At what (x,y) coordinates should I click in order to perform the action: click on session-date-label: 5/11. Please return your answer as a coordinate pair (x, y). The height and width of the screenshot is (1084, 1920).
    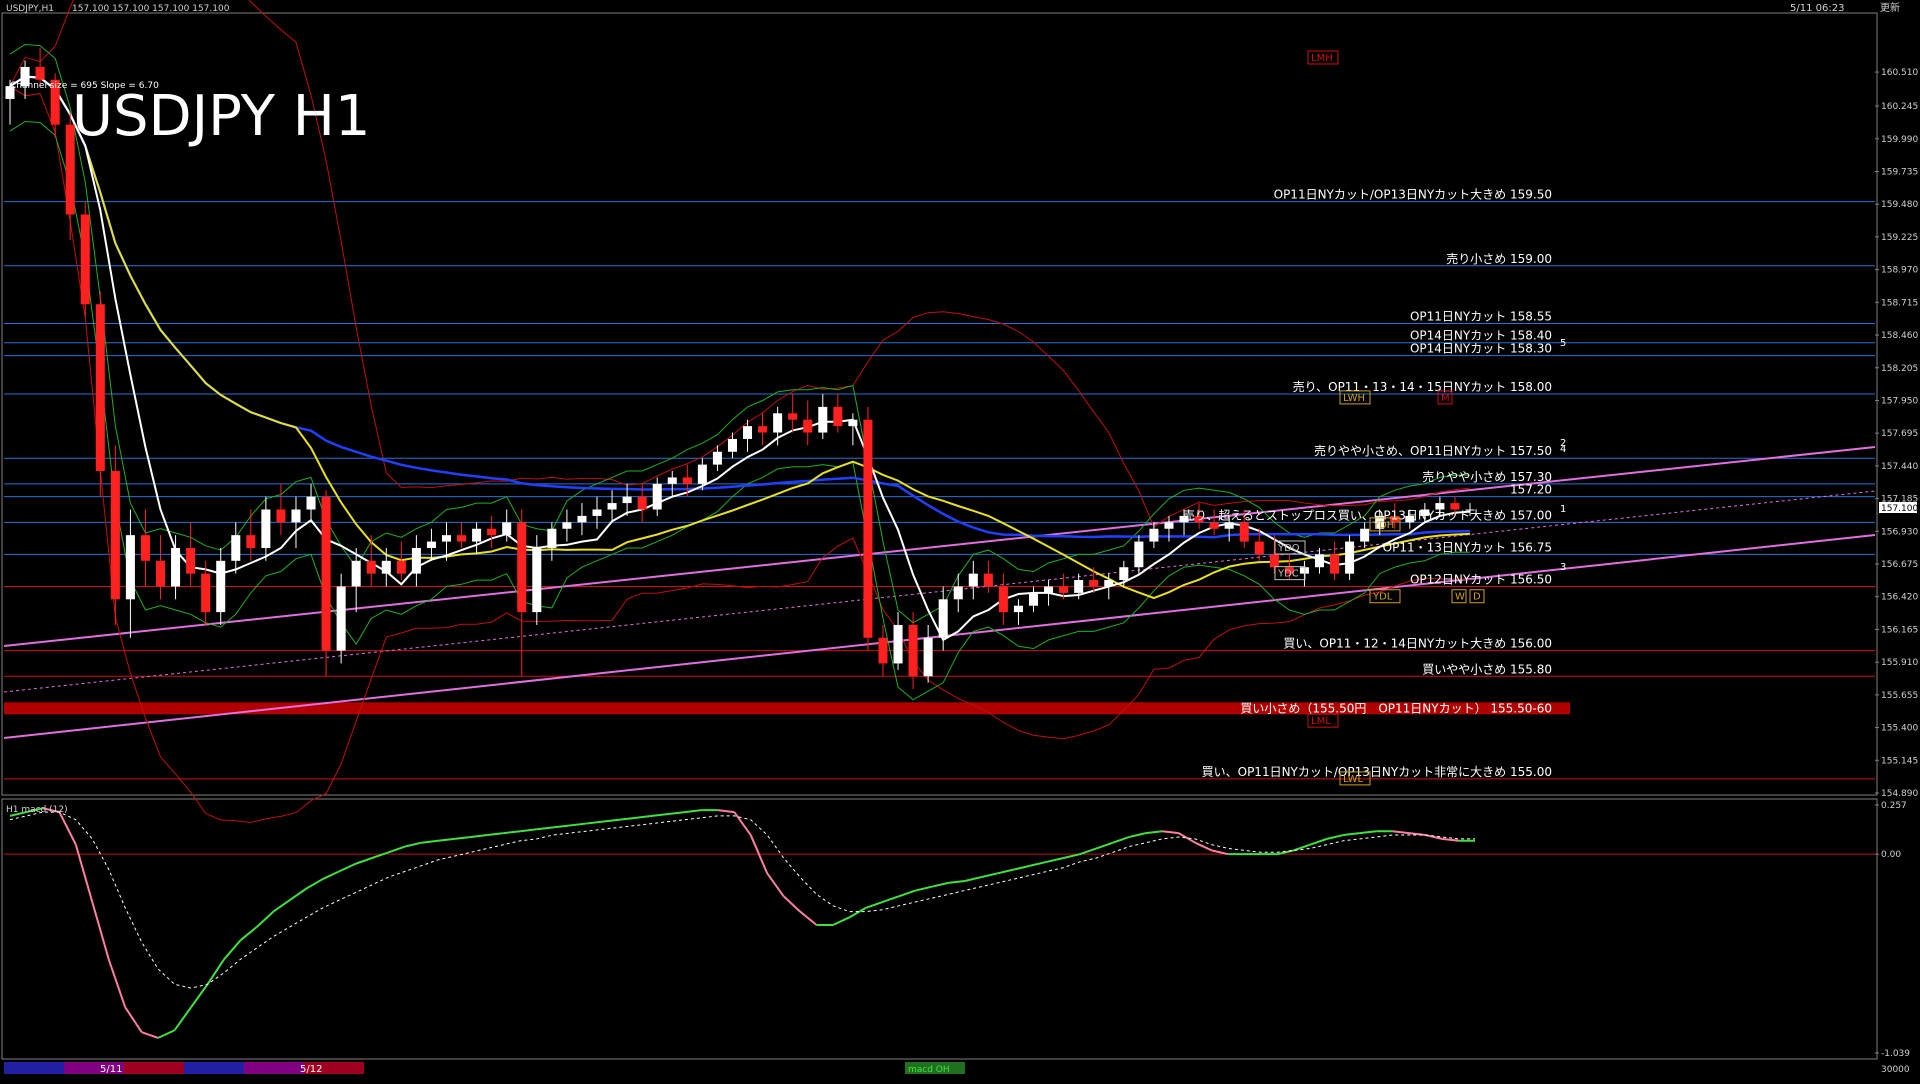
    Looking at the image, I should click on (111, 1069).